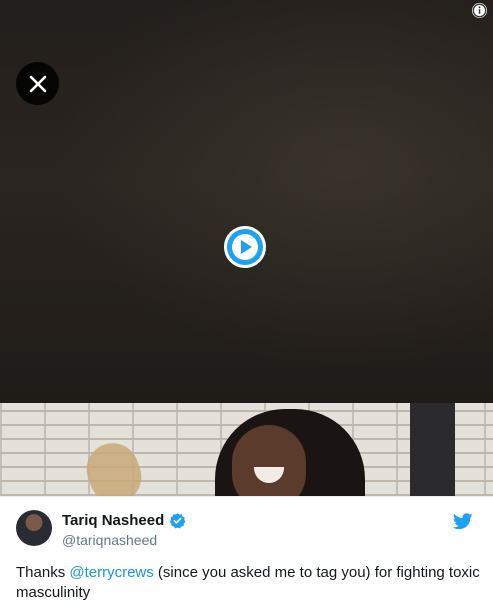 The height and width of the screenshot is (611, 493). Describe the element at coordinates (479, 10) in the screenshot. I see `info-icon` at that location.